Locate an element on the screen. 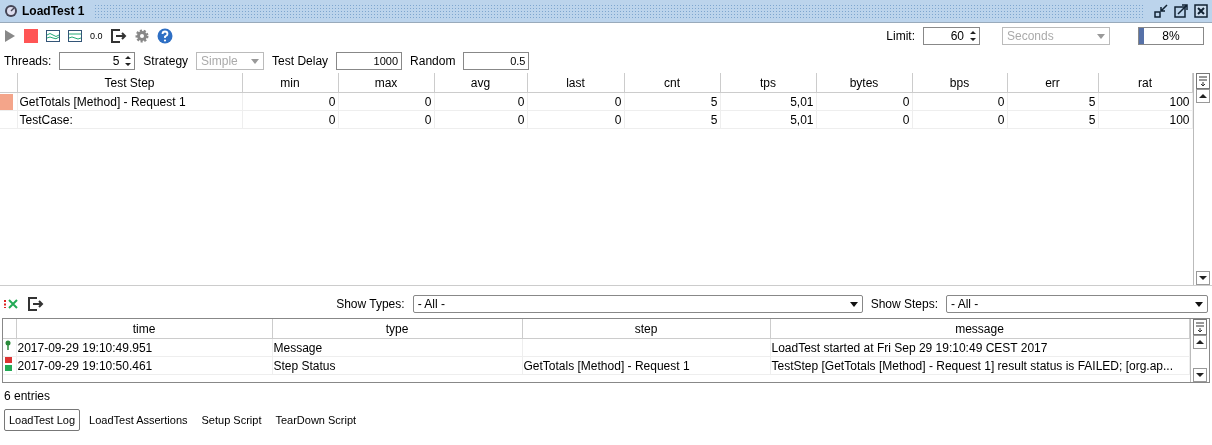 The width and height of the screenshot is (1212, 445). maximize-icon is located at coordinates (1181, 11).